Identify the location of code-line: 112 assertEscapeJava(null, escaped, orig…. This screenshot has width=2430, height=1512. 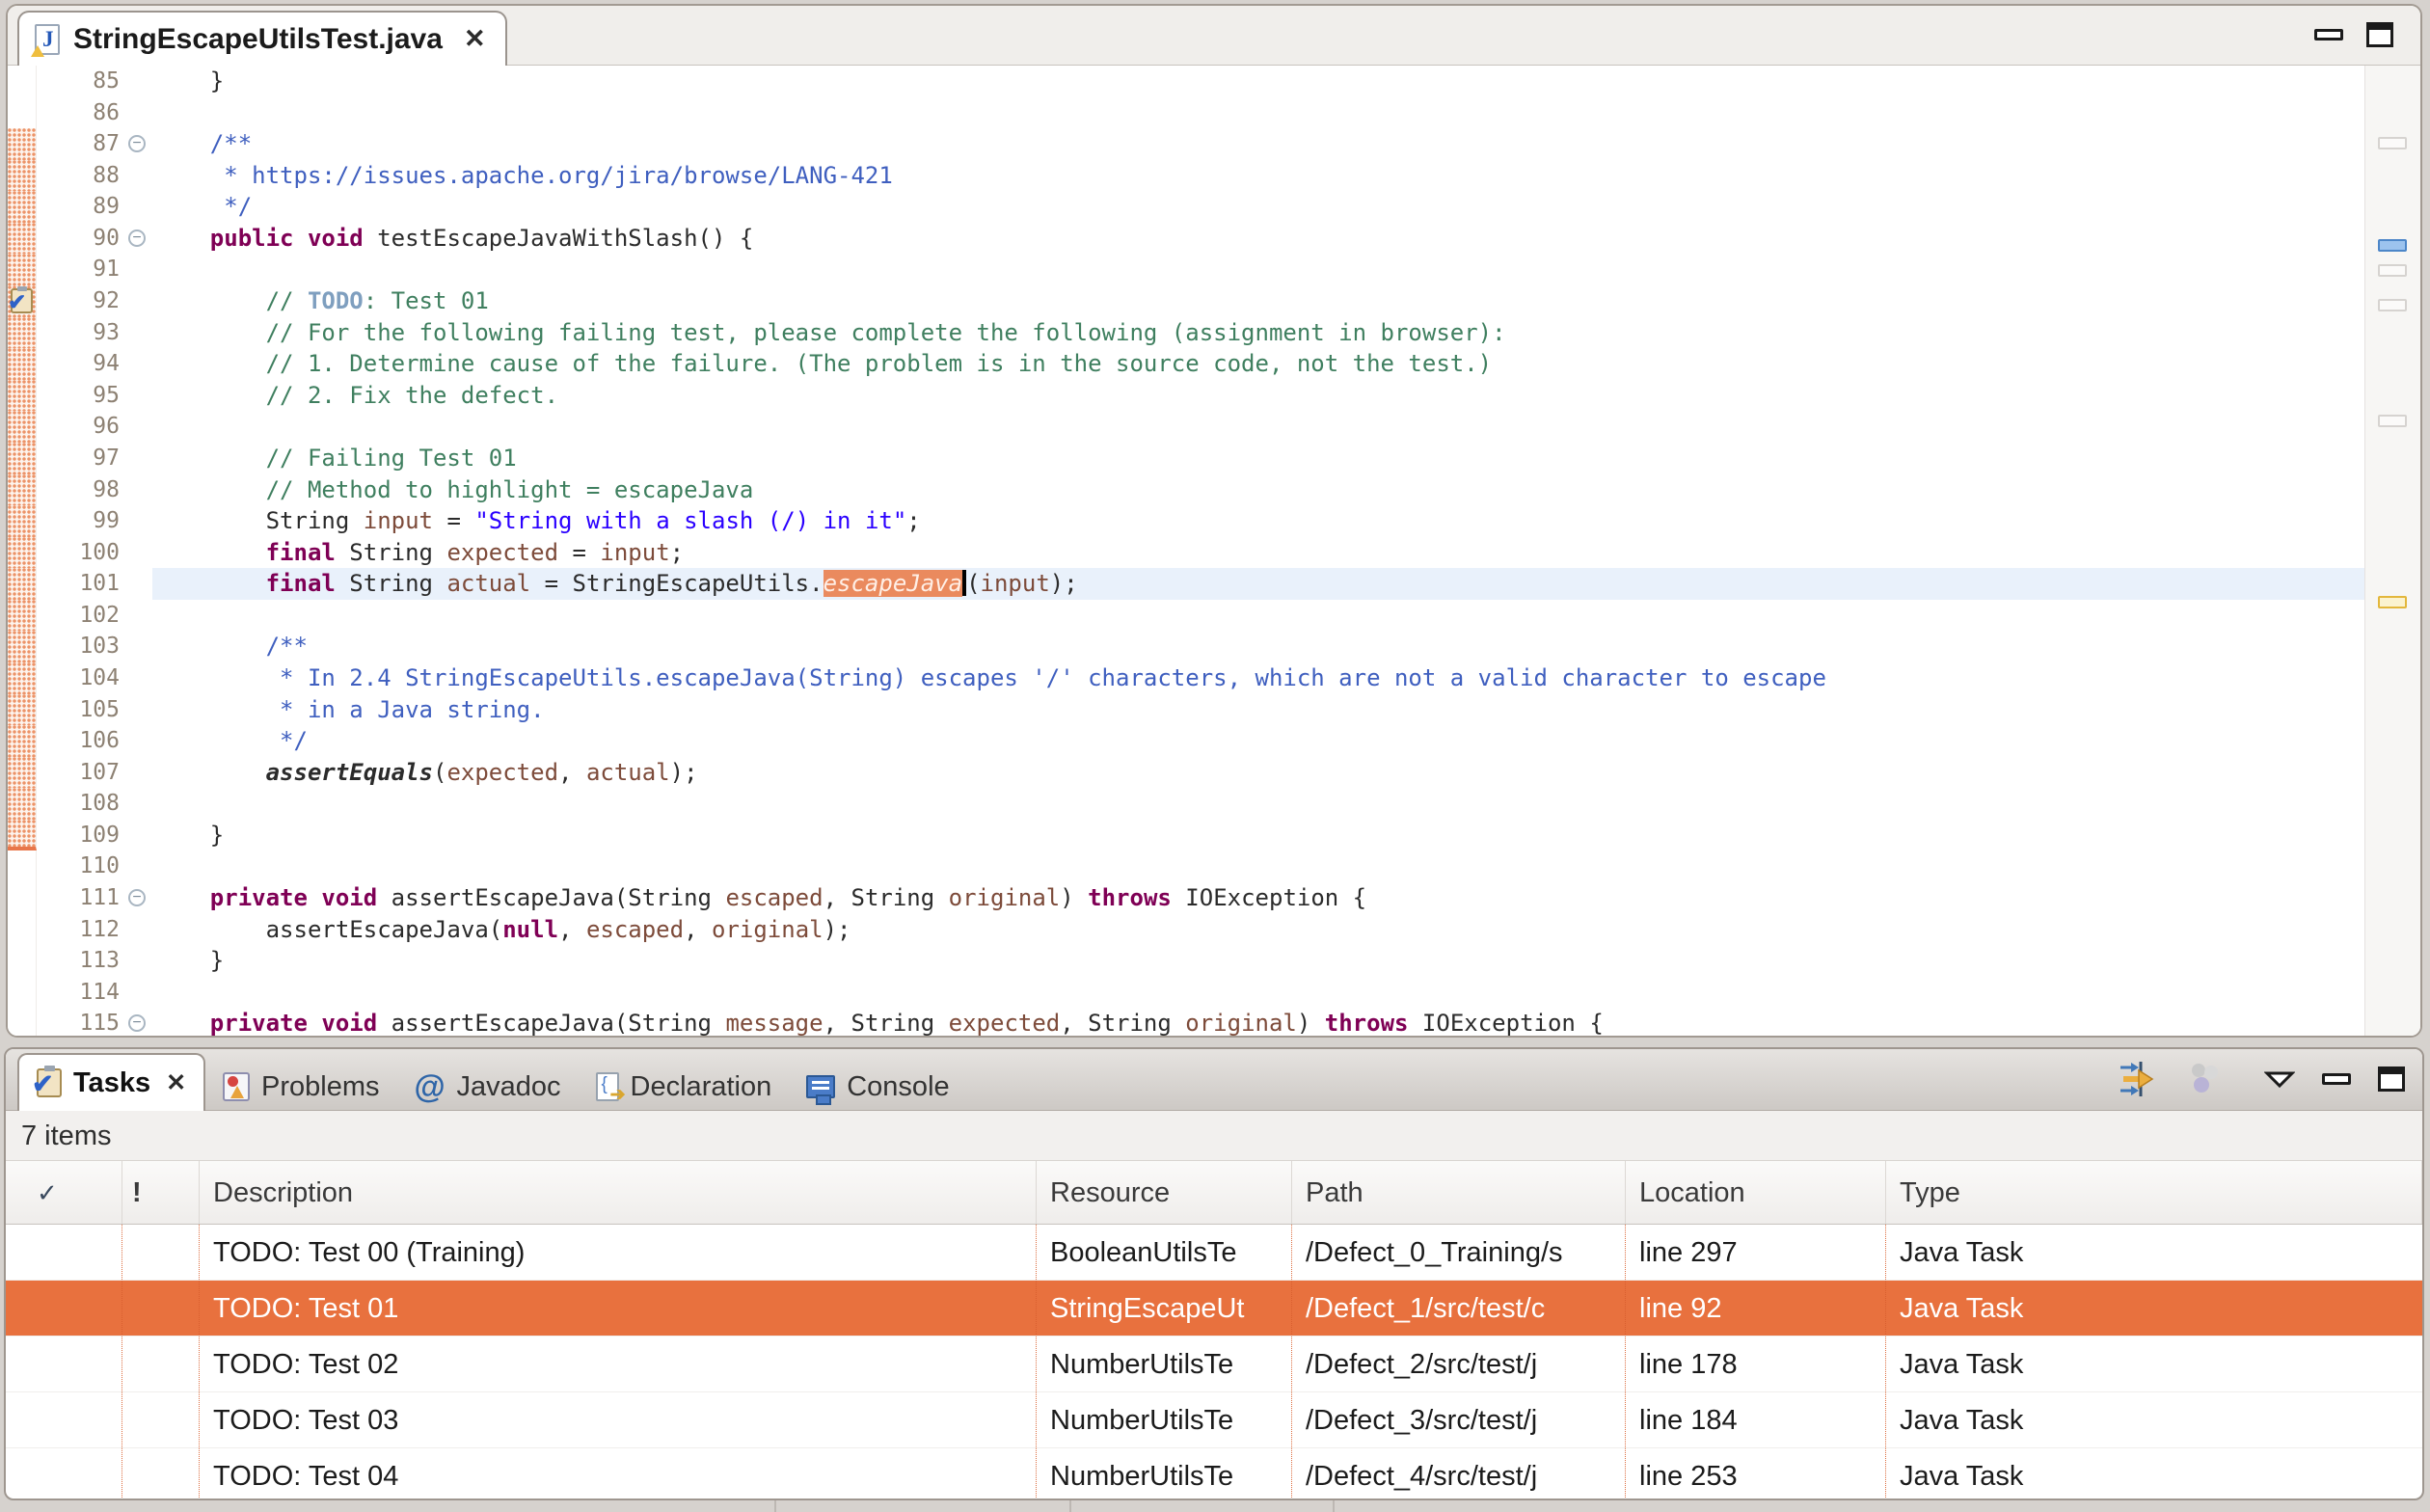
(1214, 929).